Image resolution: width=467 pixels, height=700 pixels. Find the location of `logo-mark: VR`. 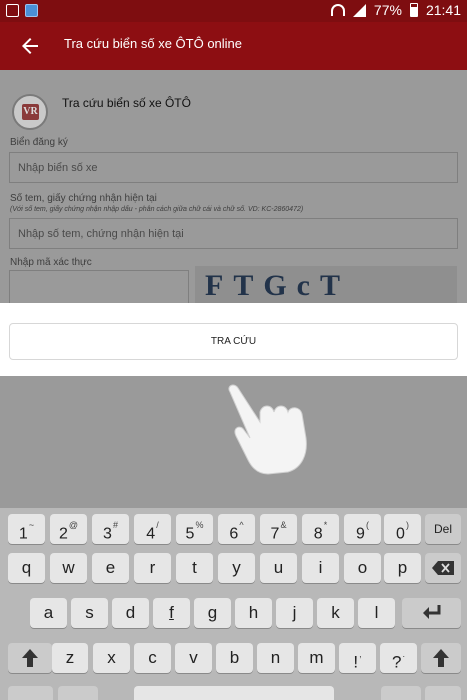

logo-mark: VR is located at coordinates (30, 112).